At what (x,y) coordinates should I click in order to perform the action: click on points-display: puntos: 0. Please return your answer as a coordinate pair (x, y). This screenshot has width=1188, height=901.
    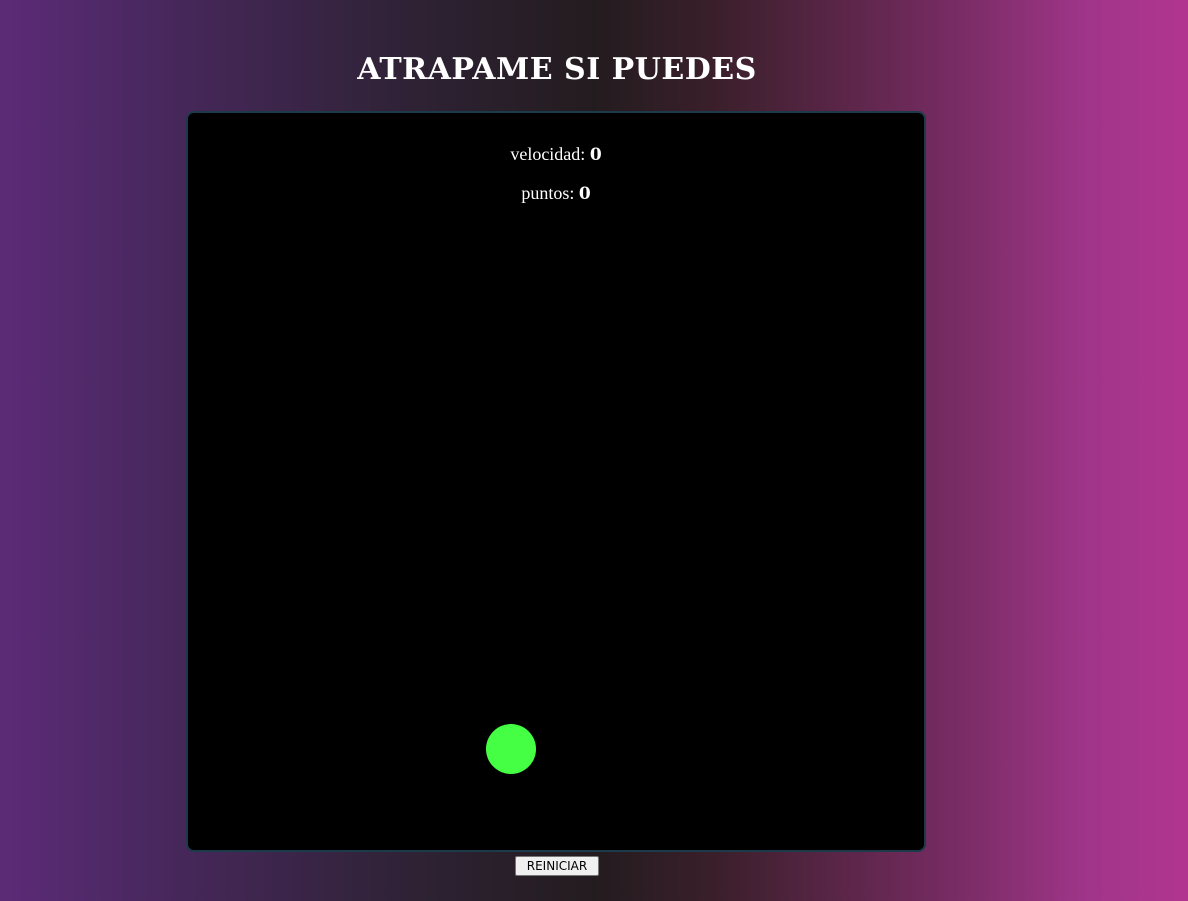
    Looking at the image, I should click on (556, 193).